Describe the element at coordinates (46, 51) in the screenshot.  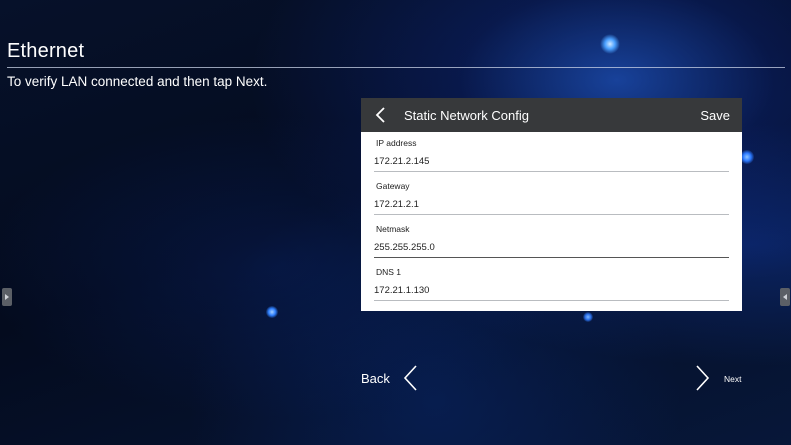
I see `page-title: Ethernet` at that location.